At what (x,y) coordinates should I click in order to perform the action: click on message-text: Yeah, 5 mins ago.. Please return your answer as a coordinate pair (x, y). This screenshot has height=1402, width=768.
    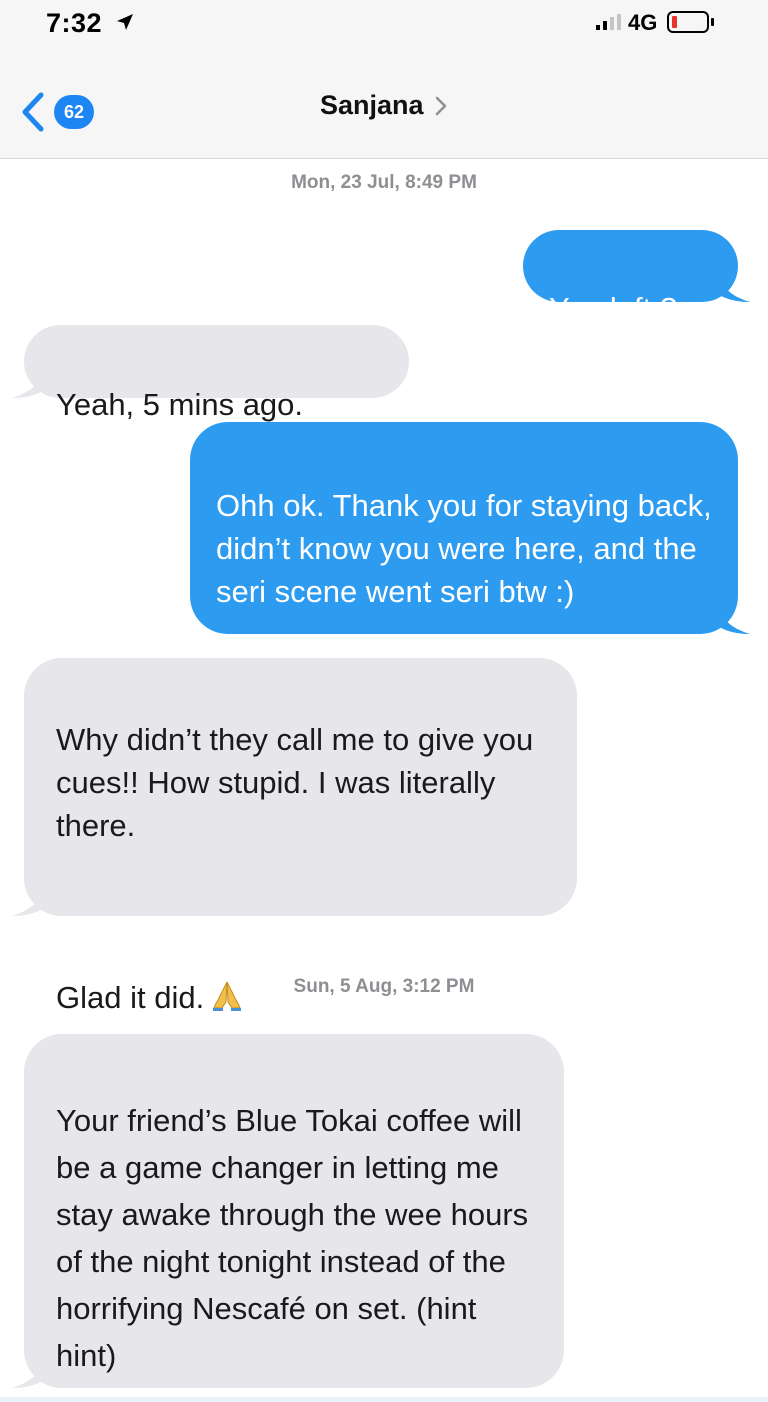
    Looking at the image, I should click on (180, 404).